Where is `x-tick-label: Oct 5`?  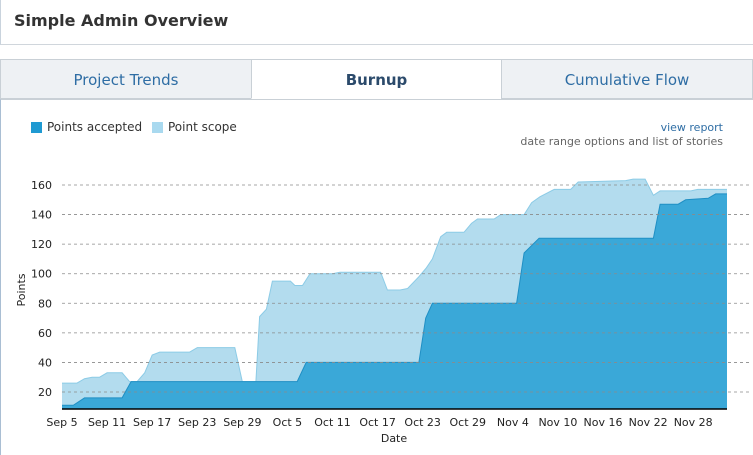
x-tick-label: Oct 5 is located at coordinates (288, 422).